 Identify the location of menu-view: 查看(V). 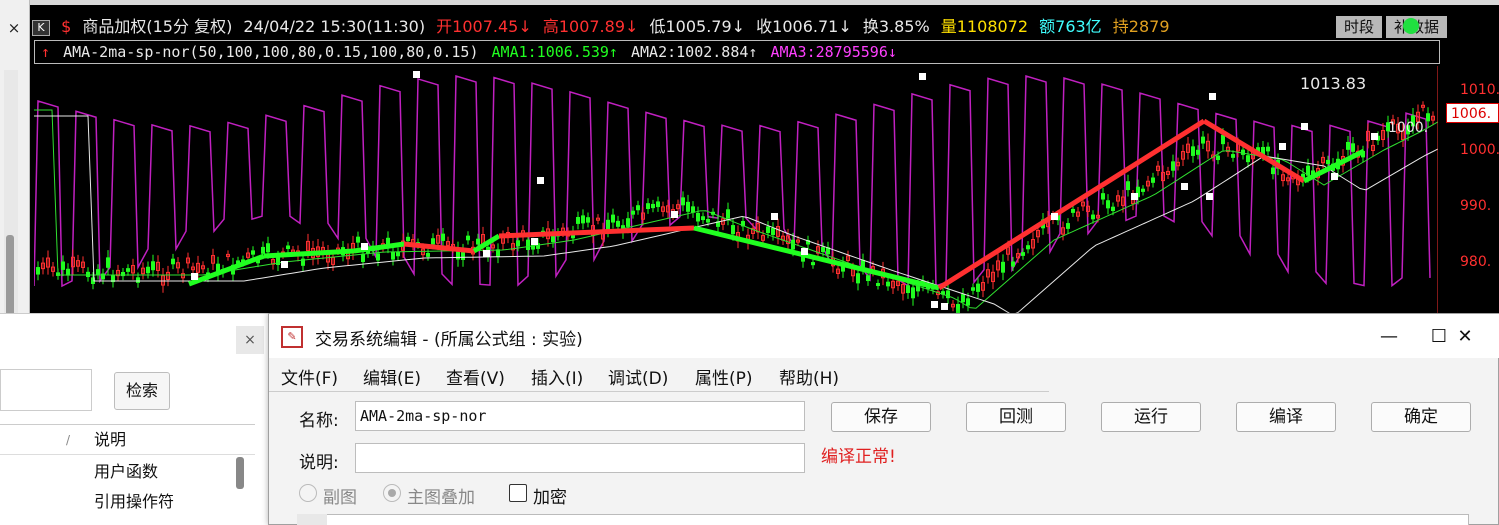
(475, 376).